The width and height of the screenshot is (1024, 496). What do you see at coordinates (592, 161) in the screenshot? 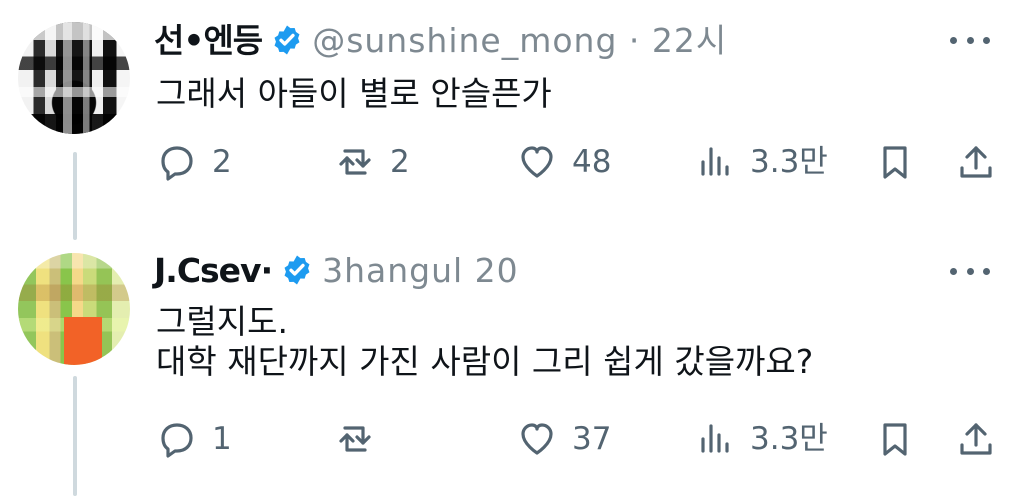
I see `like-count: 48` at bounding box center [592, 161].